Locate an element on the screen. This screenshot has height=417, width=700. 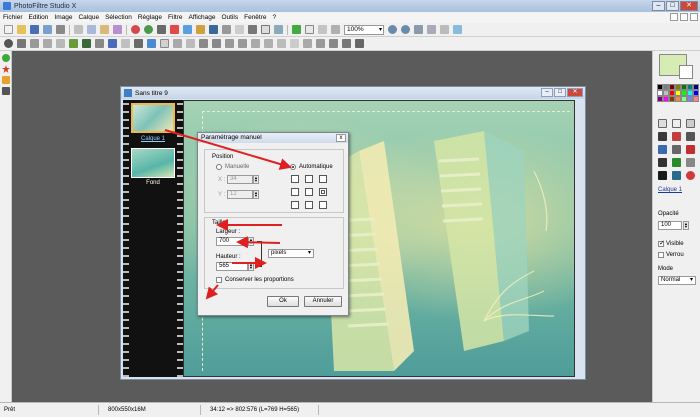
new-file-icon is located at coordinates (8, 29).